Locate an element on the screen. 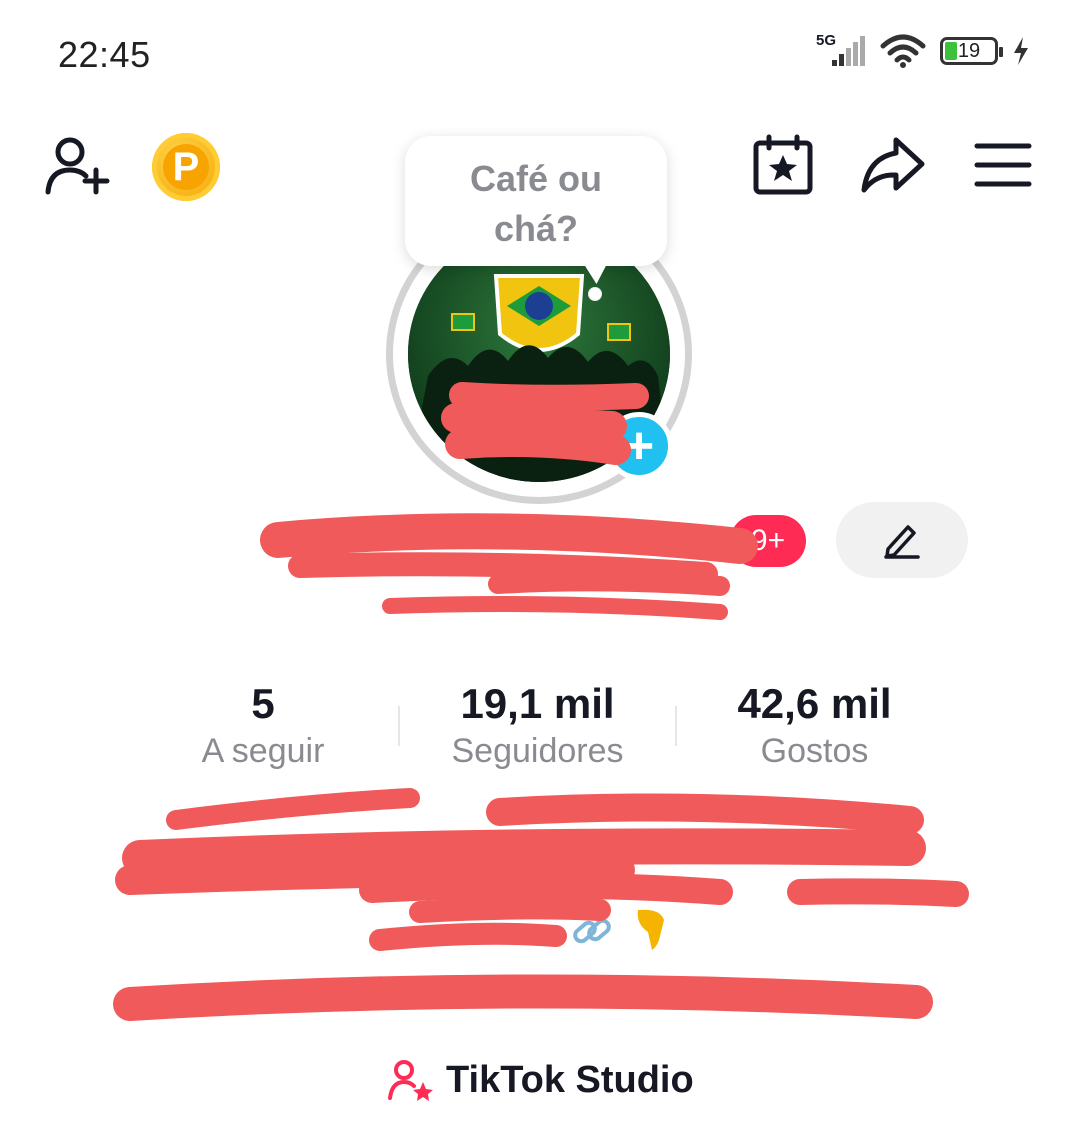 The image size is (1080, 1133). plus-icon: + is located at coordinates (639, 446).